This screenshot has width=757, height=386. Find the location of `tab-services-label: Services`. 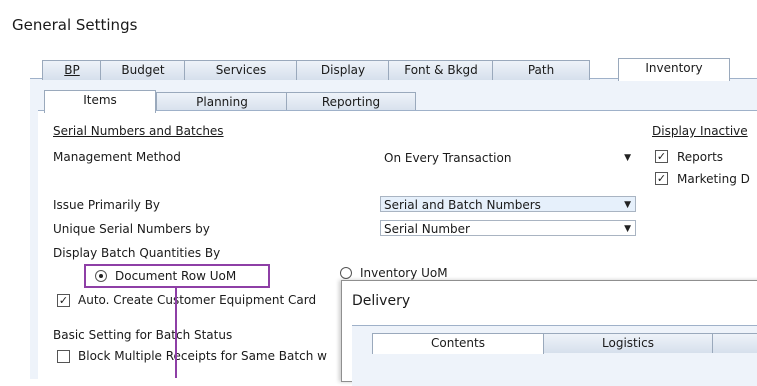

tab-services-label: Services is located at coordinates (241, 70).